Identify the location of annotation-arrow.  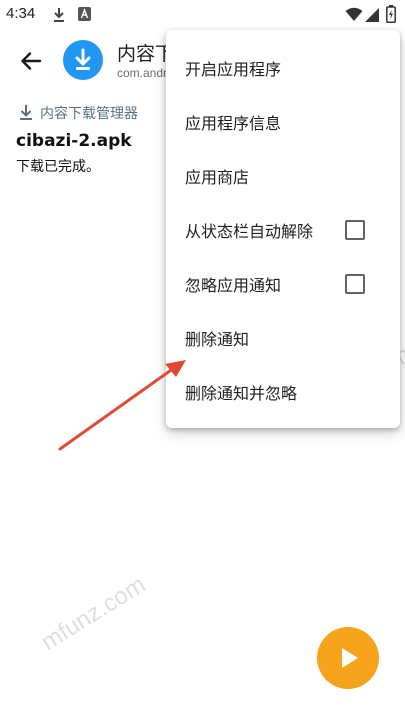
(122, 405).